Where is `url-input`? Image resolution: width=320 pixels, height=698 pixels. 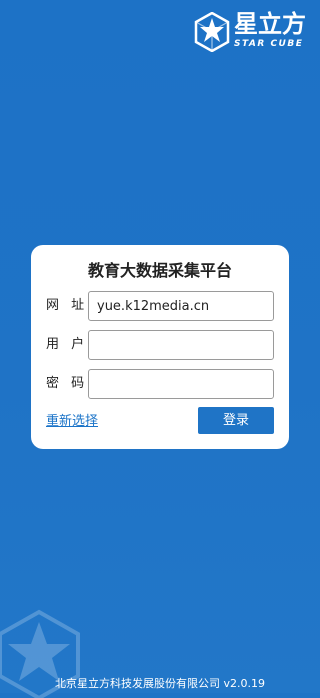
url-input is located at coordinates (181, 306).